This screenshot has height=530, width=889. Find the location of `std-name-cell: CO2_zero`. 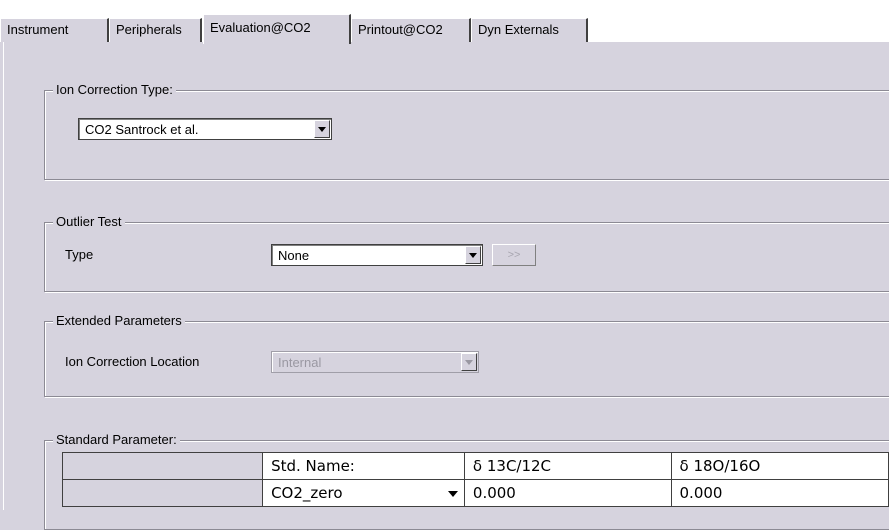

std-name-cell: CO2_zero is located at coordinates (363, 493).